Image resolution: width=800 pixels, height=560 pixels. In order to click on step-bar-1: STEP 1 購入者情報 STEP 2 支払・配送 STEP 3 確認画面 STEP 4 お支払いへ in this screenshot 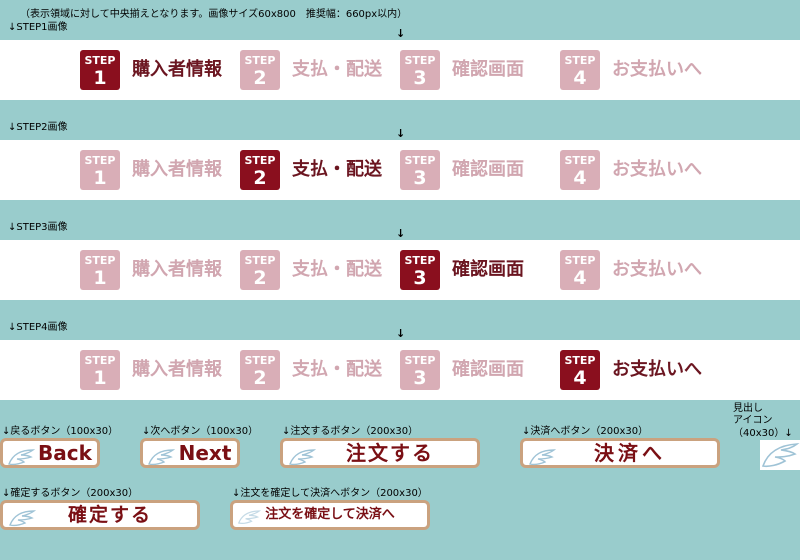, I will do `click(400, 70)`.